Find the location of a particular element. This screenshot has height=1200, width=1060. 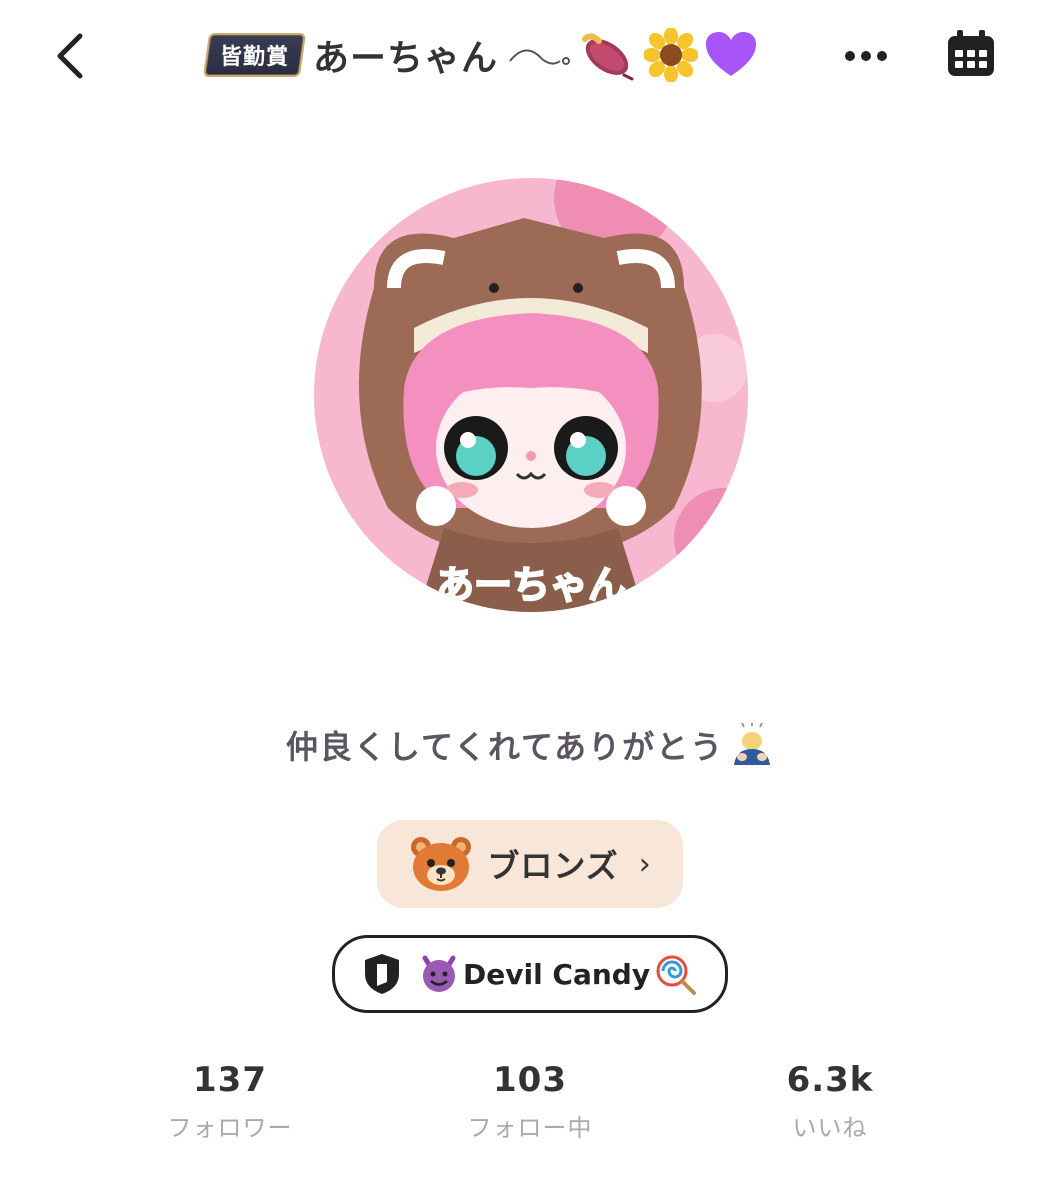

calendar-icon is located at coordinates (971, 53).